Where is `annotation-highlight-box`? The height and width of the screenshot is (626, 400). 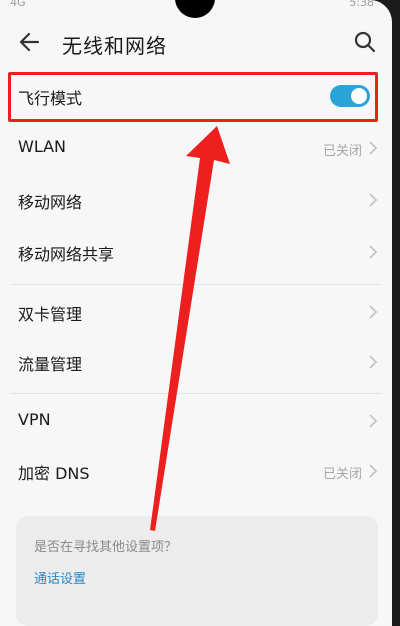
annotation-highlight-box is located at coordinates (193, 97).